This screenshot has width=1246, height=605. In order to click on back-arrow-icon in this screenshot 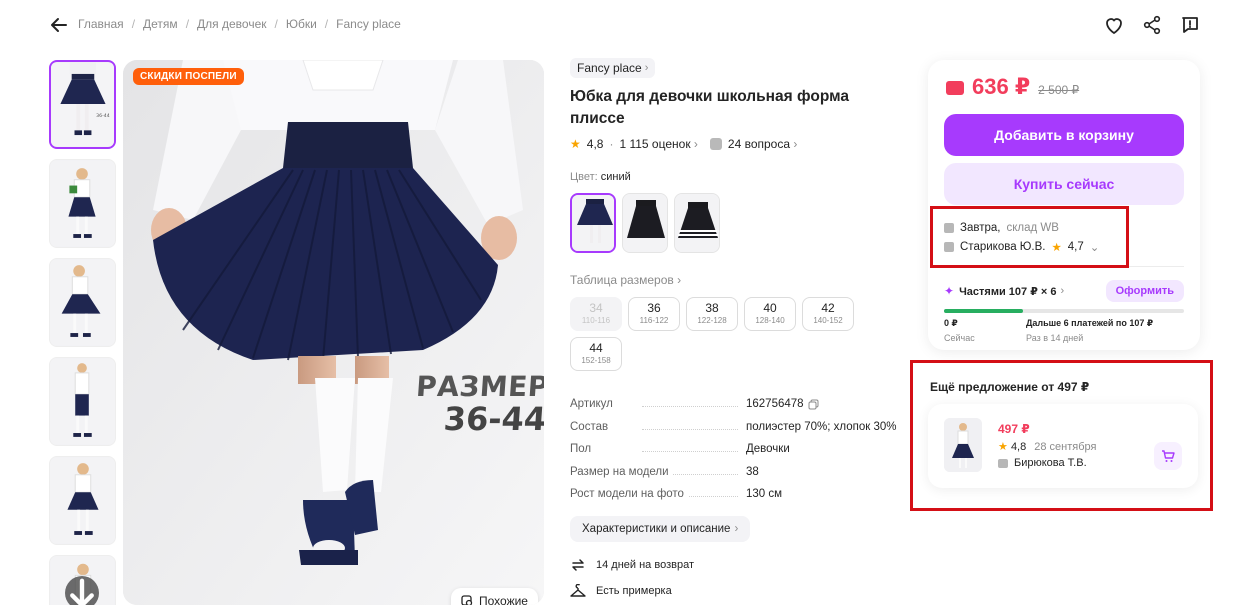, I will do `click(59, 25)`.